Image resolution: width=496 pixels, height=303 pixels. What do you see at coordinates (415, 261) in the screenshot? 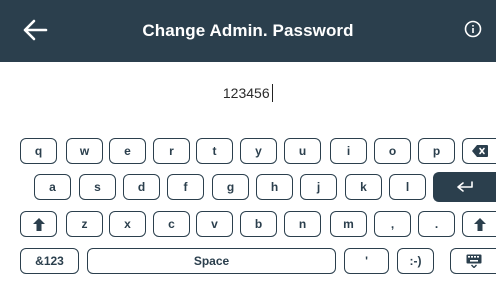
I see `smiley-key: :-)` at bounding box center [415, 261].